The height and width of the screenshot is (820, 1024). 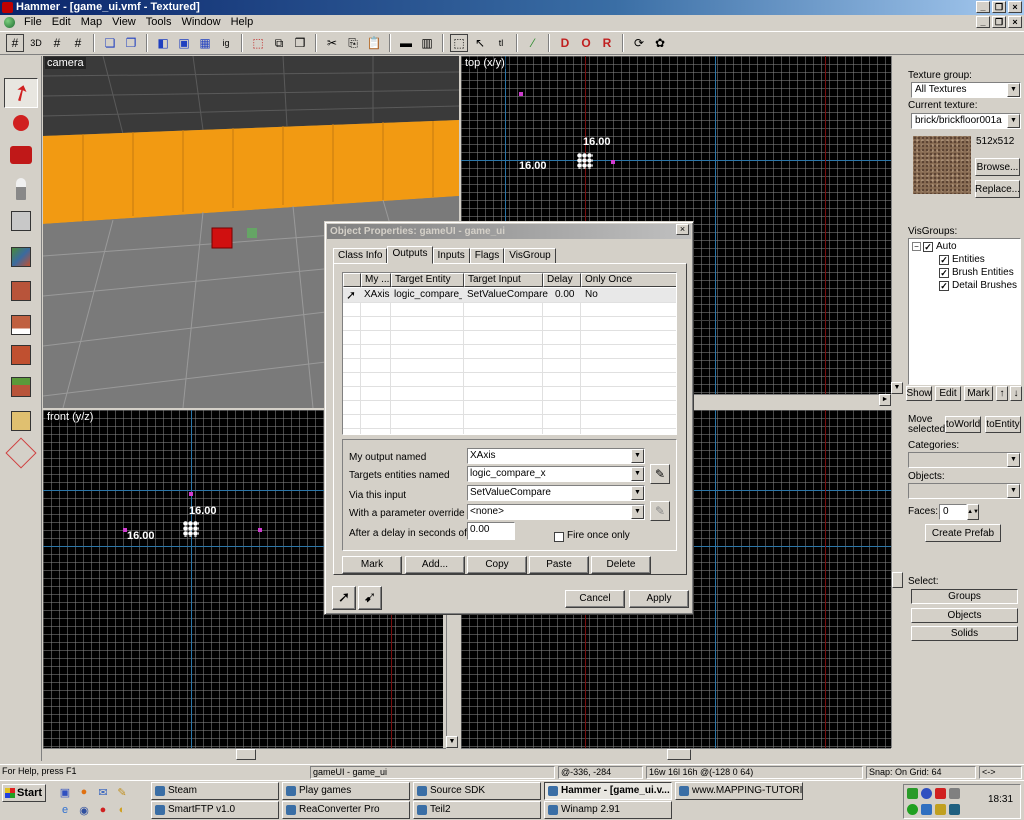 I want to click on start-button: Start, so click(x=24, y=793).